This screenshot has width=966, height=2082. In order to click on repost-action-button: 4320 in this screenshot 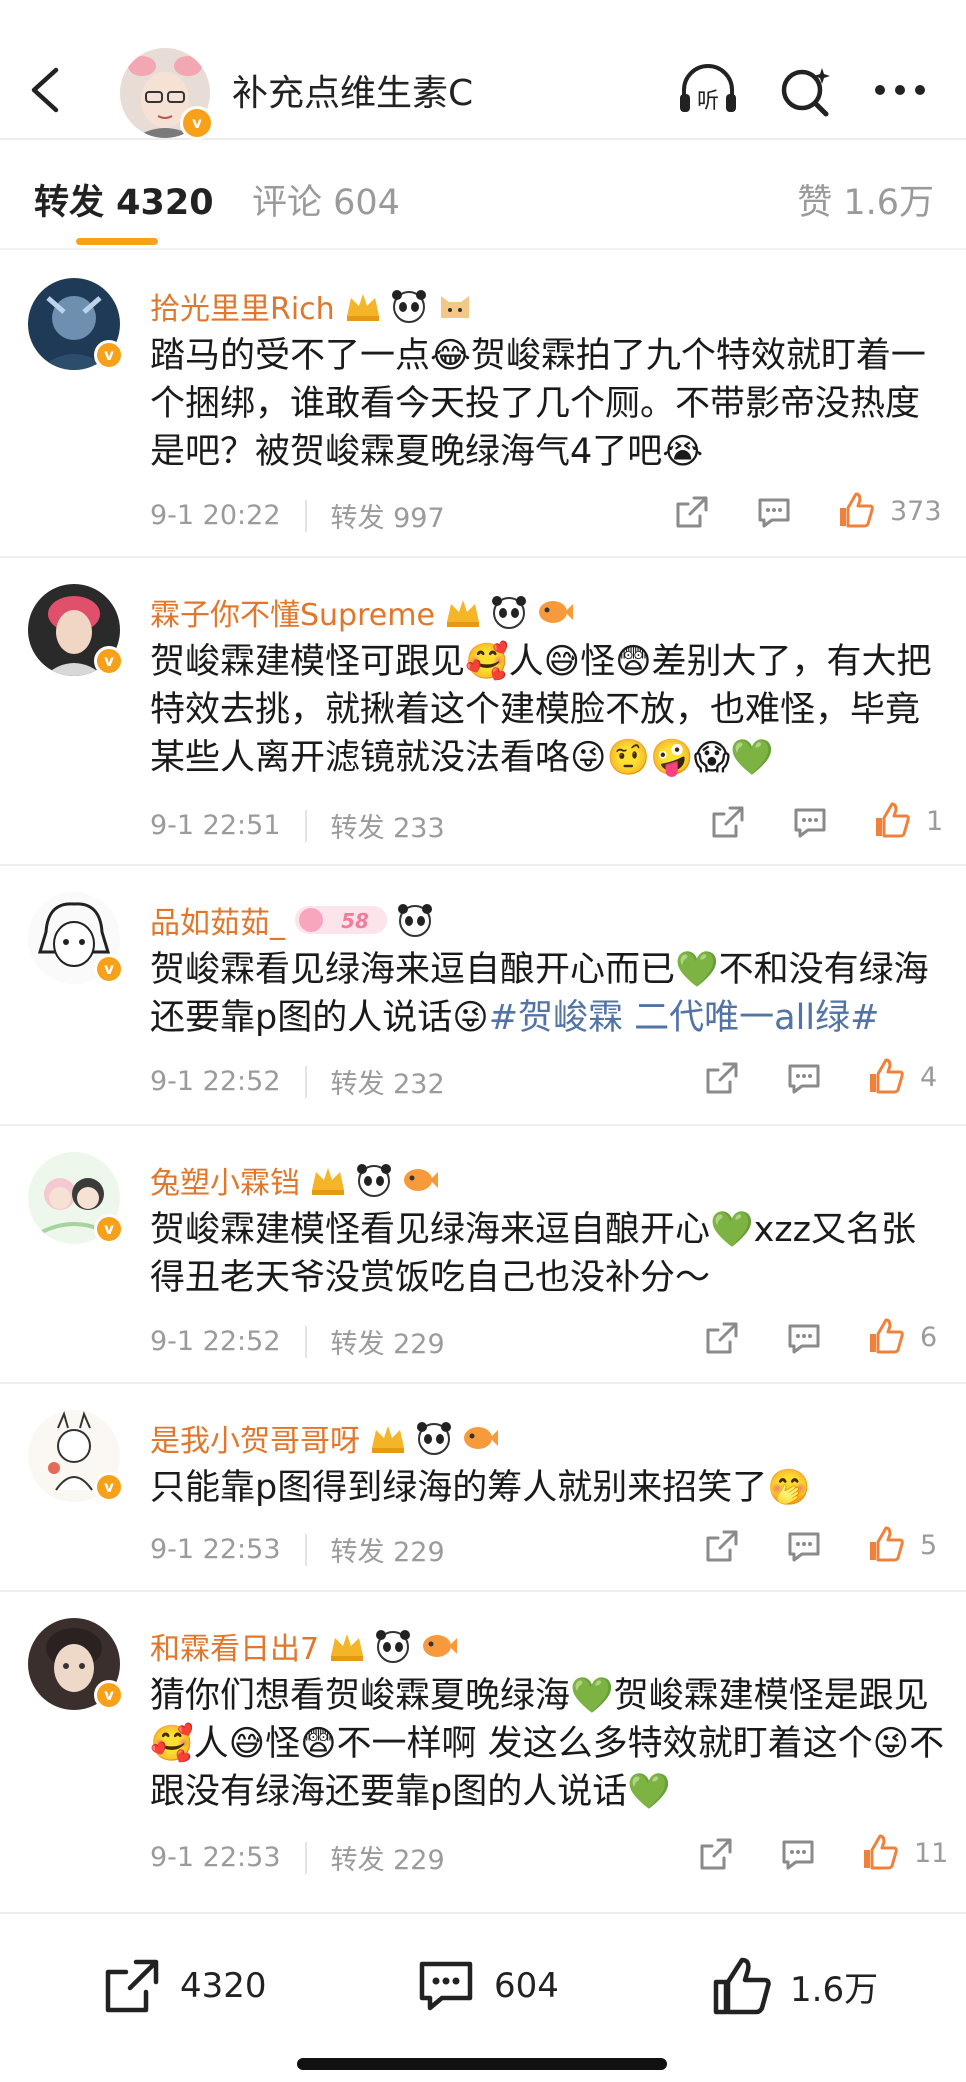, I will do `click(183, 1986)`.